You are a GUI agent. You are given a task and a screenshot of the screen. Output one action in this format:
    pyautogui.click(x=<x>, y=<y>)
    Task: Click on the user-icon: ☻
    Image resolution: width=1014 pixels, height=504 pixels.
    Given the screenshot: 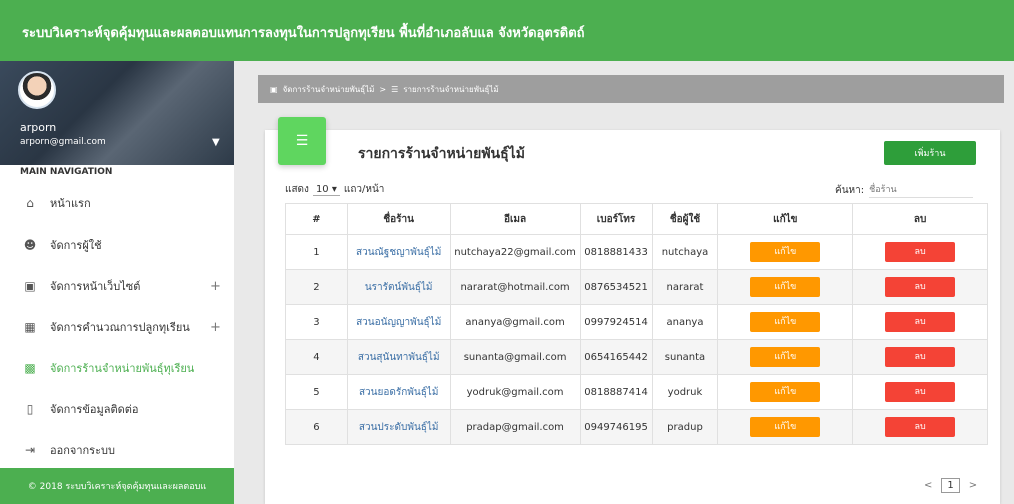 What is the action you would take?
    pyautogui.click(x=30, y=245)
    